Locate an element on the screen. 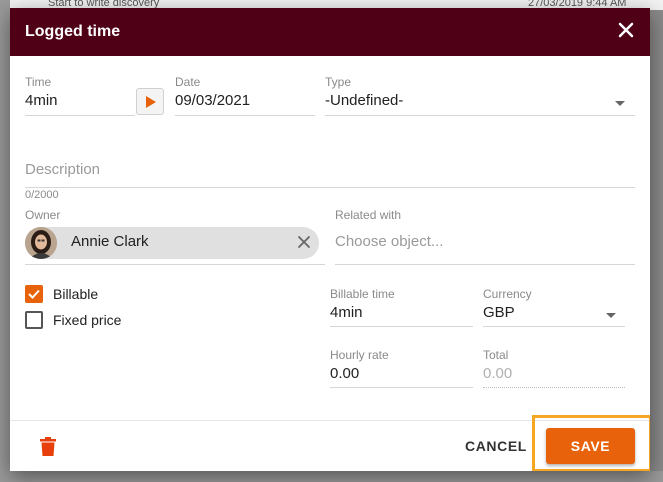 The height and width of the screenshot is (482, 663). total-value: 0.00 is located at coordinates (498, 373).